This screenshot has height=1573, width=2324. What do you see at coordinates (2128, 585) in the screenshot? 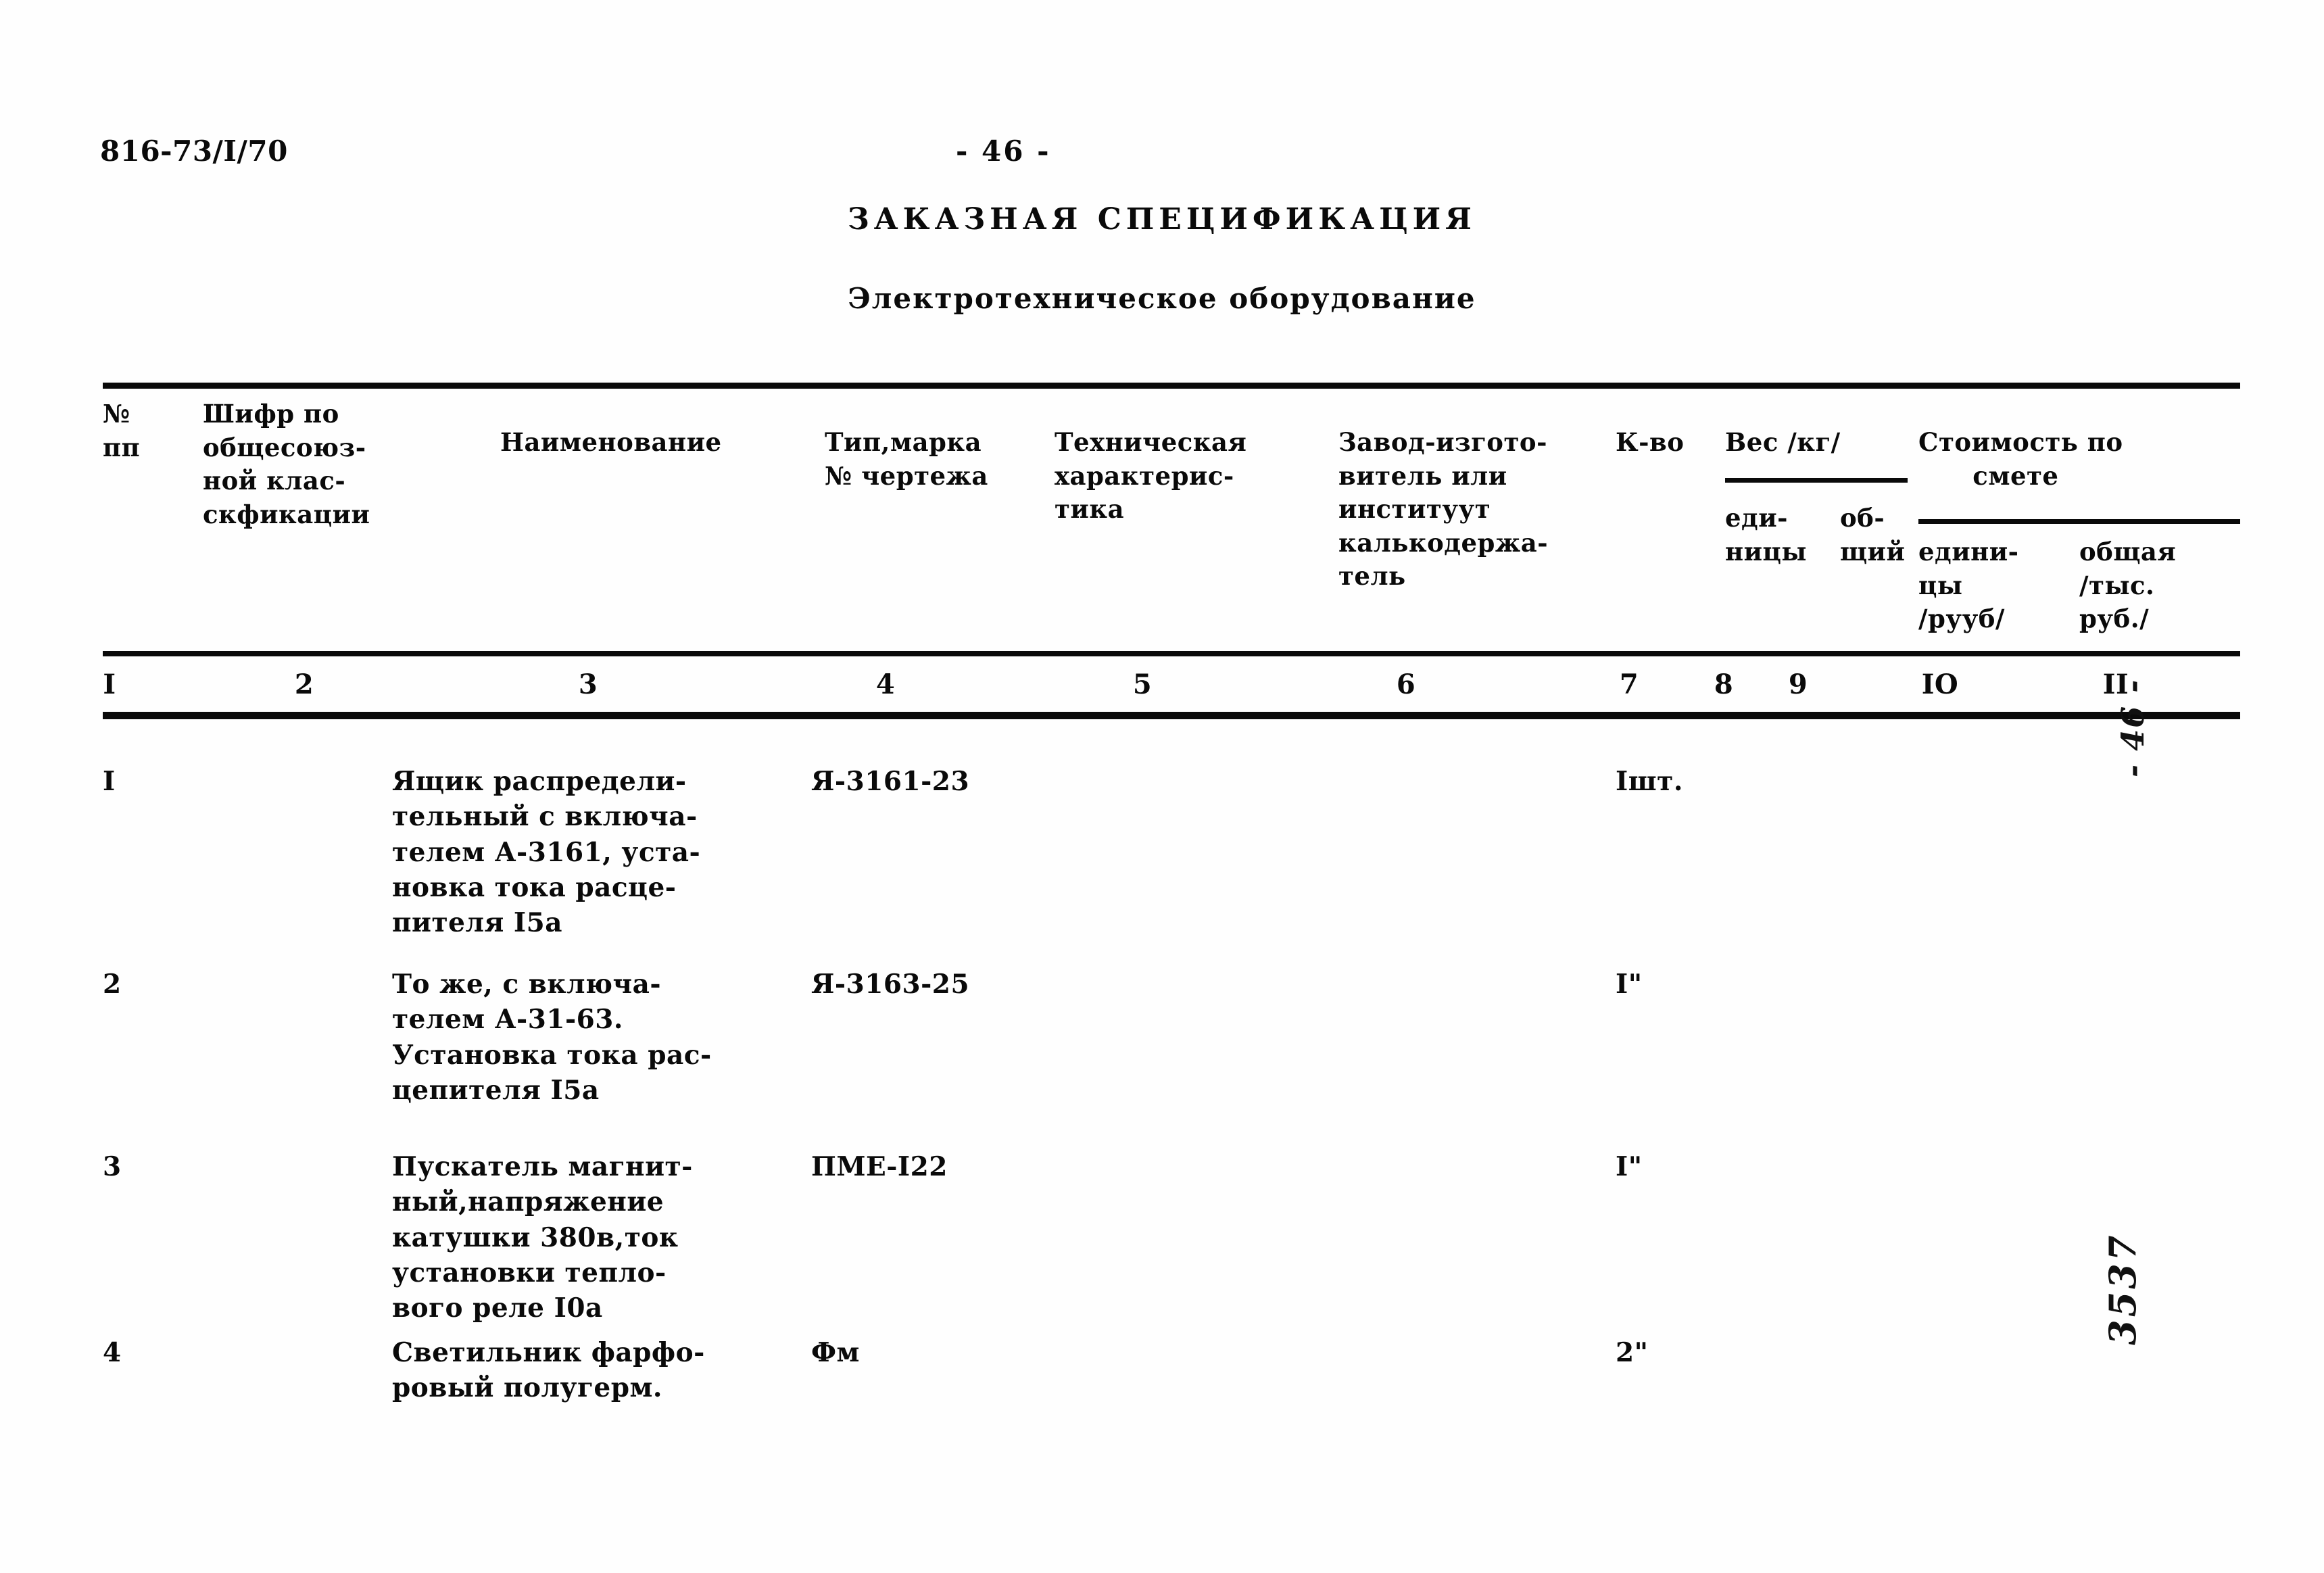
I see `header-cost-total: общая /тыс. руб./` at bounding box center [2128, 585].